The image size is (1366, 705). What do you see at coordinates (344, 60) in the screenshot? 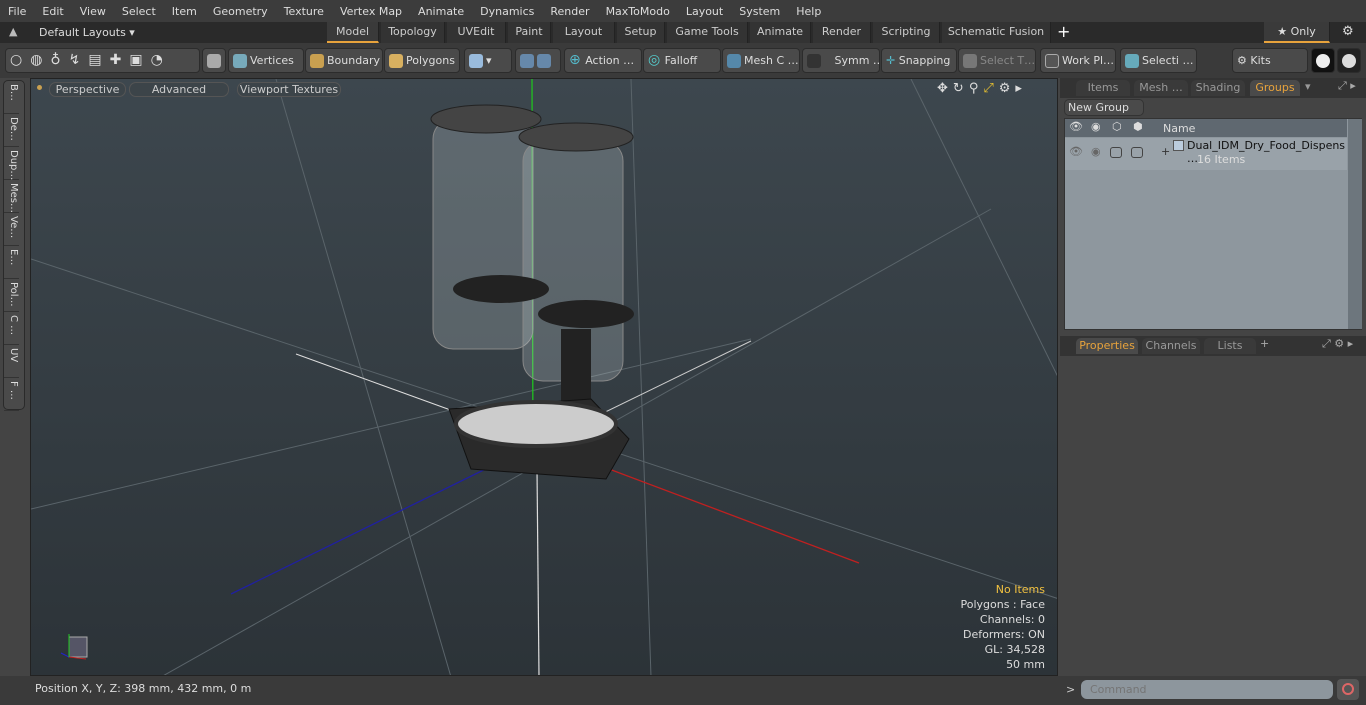
I see `boundary-button: Boundary` at bounding box center [344, 60].